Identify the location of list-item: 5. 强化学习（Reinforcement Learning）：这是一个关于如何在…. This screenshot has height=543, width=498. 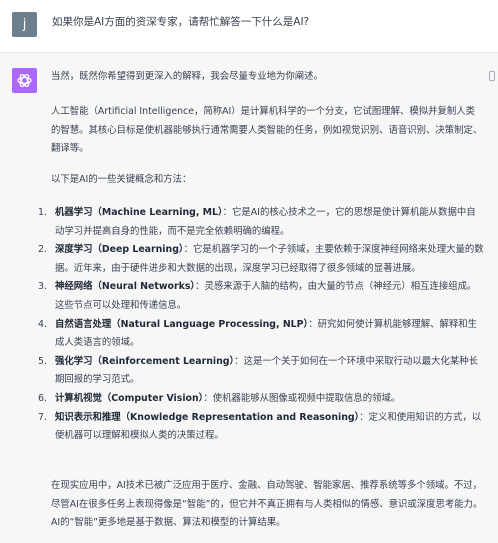
(258, 370).